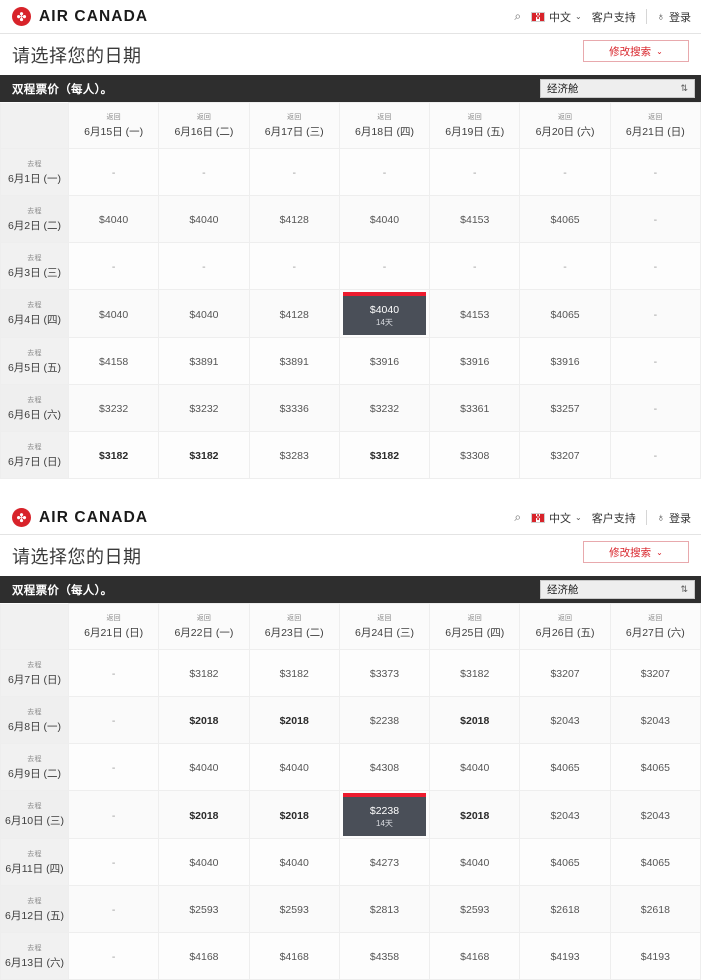 The height and width of the screenshot is (980, 701). What do you see at coordinates (294, 313) in the screenshot?
I see `fare-cell: $4128` at bounding box center [294, 313].